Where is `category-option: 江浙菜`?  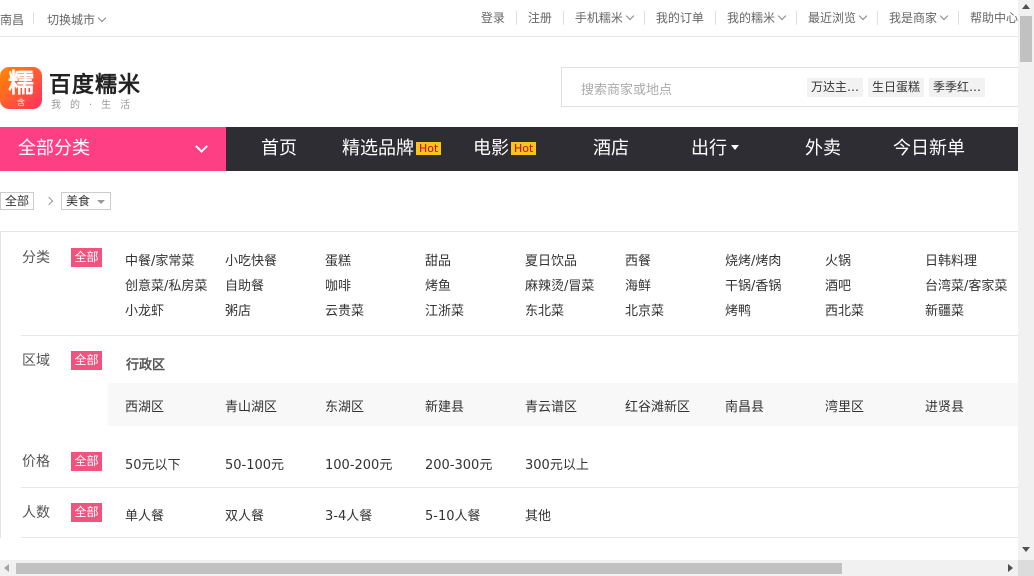
category-option: 江浙菜 is located at coordinates (444, 309).